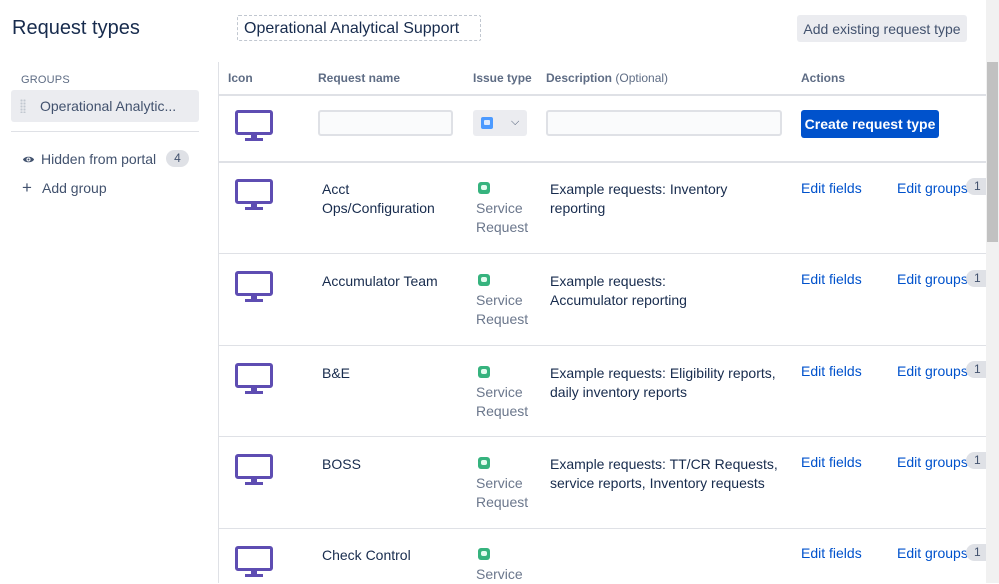 The image size is (999, 584). I want to click on request-name-line: Accumulator Team, so click(380, 281).